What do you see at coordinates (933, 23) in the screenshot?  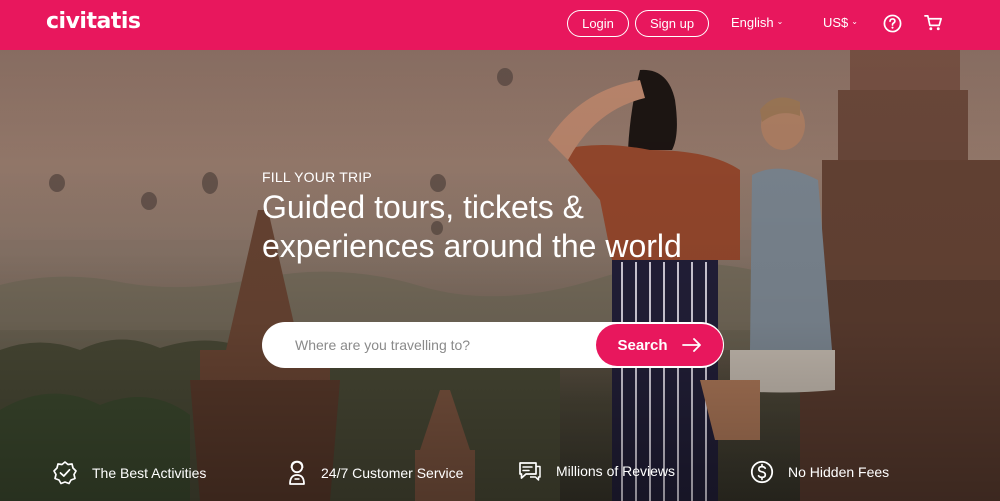 I see `cart-icon` at bounding box center [933, 23].